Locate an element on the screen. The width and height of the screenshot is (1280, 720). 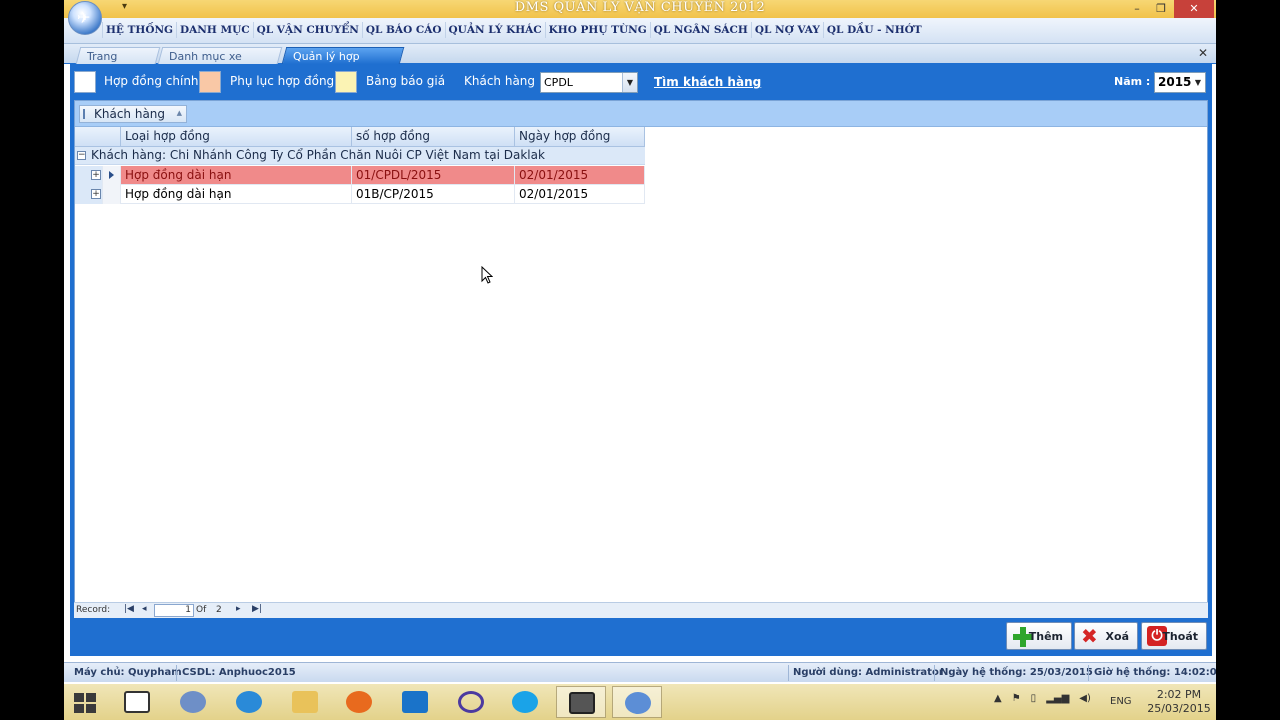
tab-quan-ly-hop-dong: Quản lý hợp đồng is located at coordinates (343, 61).